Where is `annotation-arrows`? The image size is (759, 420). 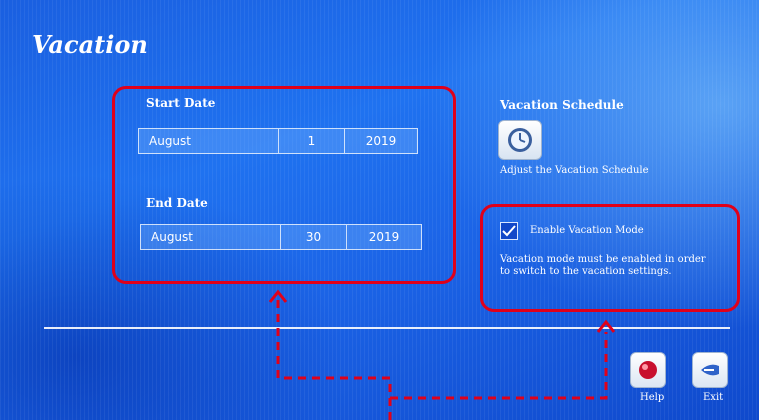
annotation-arrows is located at coordinates (442, 354).